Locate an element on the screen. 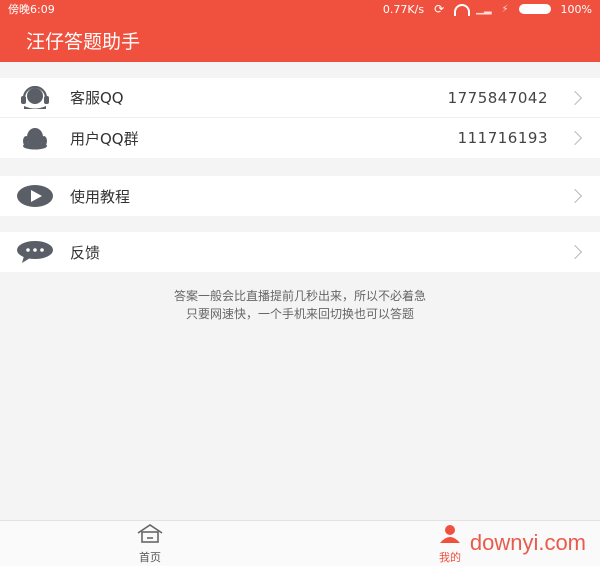 The image size is (600, 566). status-time: 傍晚6:09 is located at coordinates (31, 9).